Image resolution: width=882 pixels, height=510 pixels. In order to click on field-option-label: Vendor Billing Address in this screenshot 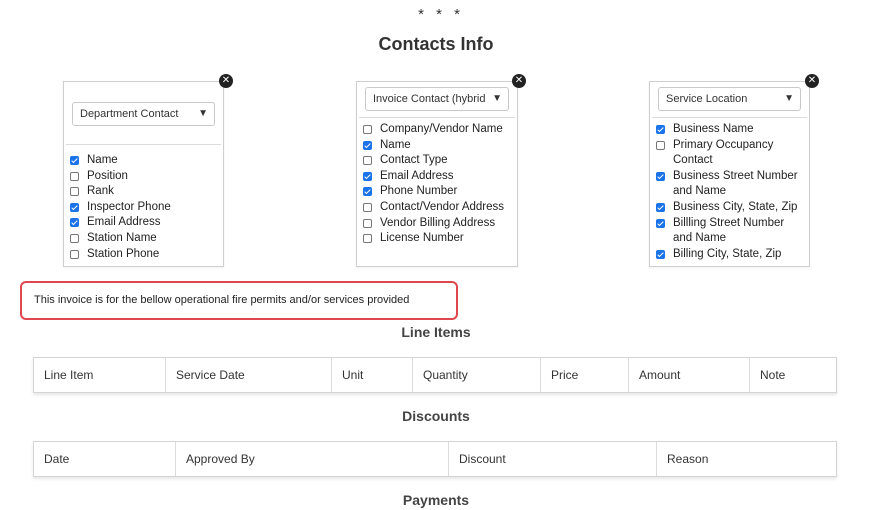, I will do `click(438, 222)`.